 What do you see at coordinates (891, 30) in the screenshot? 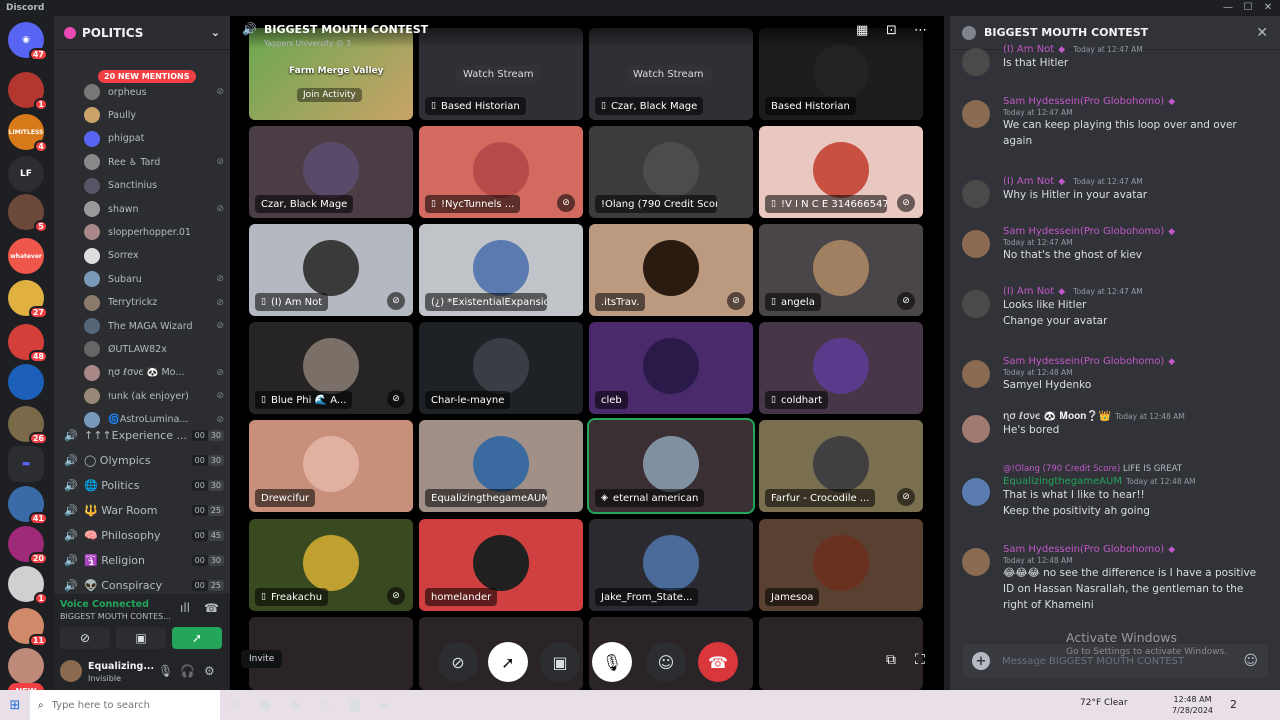
I see `popout-icon: ⊡` at bounding box center [891, 30].